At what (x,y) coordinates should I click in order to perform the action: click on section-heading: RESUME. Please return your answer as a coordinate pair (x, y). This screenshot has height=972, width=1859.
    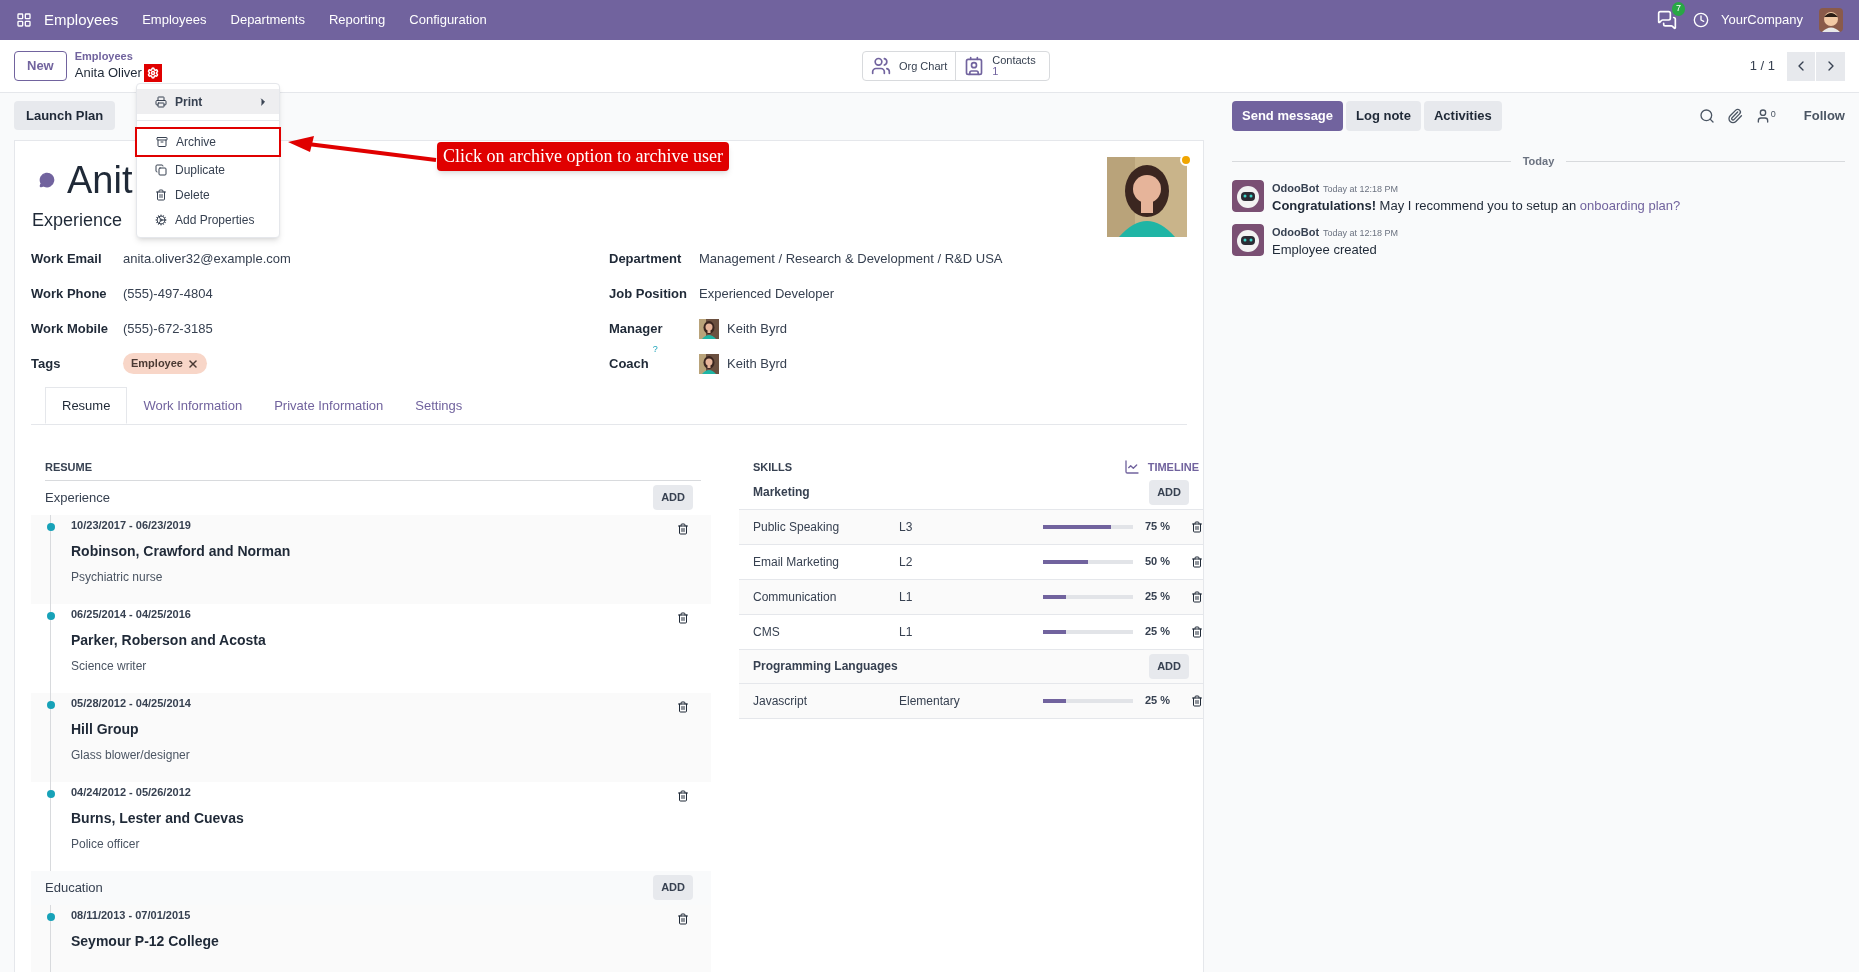
    Looking at the image, I should click on (373, 470).